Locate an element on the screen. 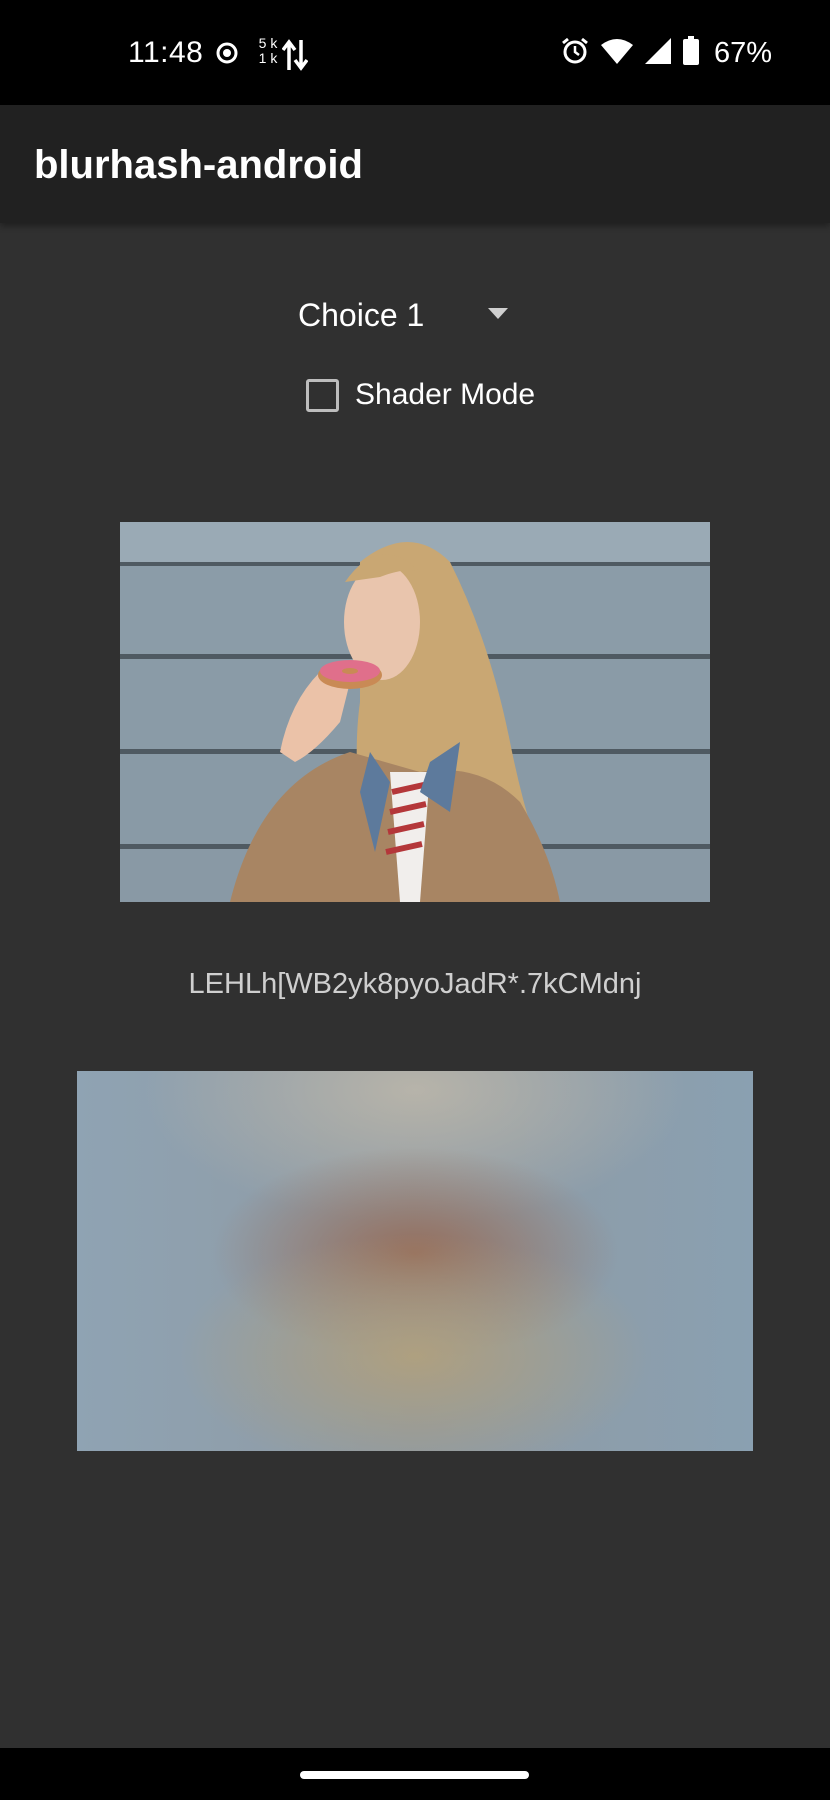 The height and width of the screenshot is (1800, 830). app-title: blurhash-android is located at coordinates (198, 165).